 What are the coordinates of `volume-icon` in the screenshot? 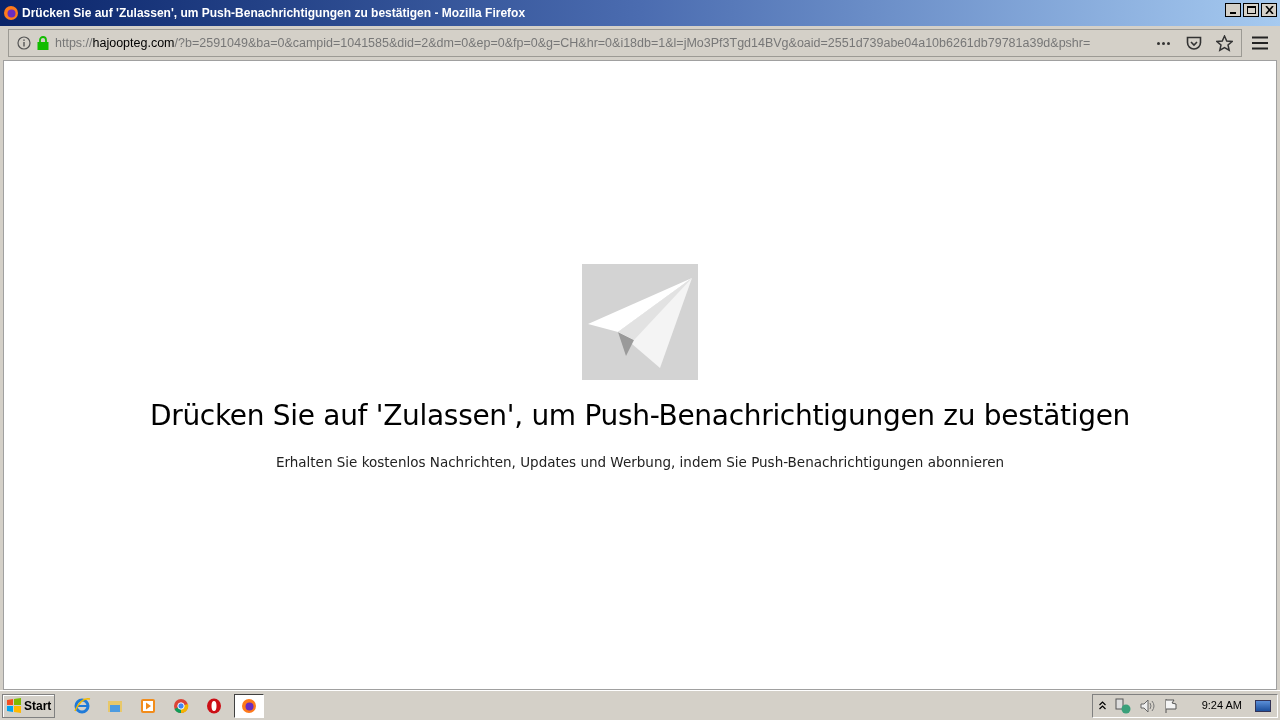 It's located at (1147, 705).